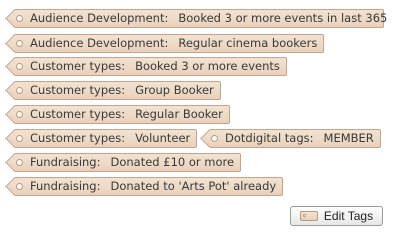  Describe the element at coordinates (269, 138) in the screenshot. I see `tag-category: Dotdigital tags:` at that location.